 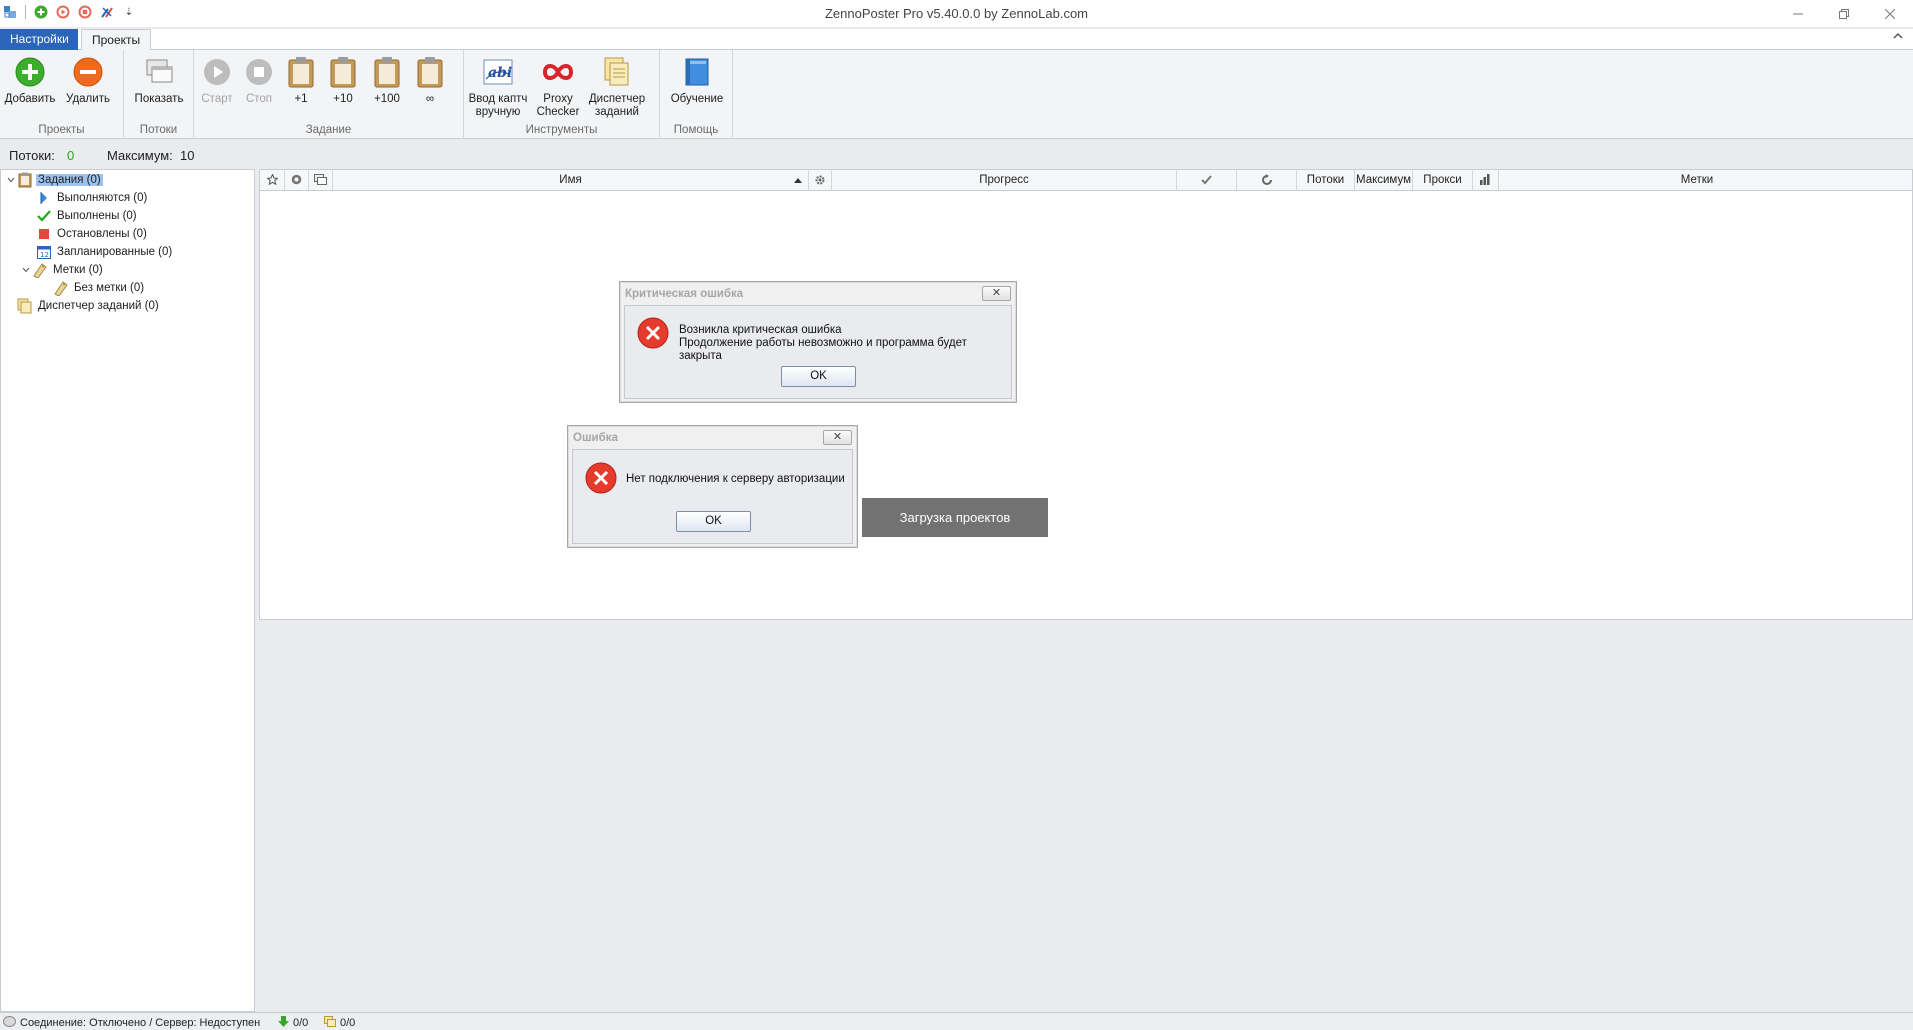 What do you see at coordinates (561, 130) in the screenshot?
I see `group-label-tools: Инструменты` at bounding box center [561, 130].